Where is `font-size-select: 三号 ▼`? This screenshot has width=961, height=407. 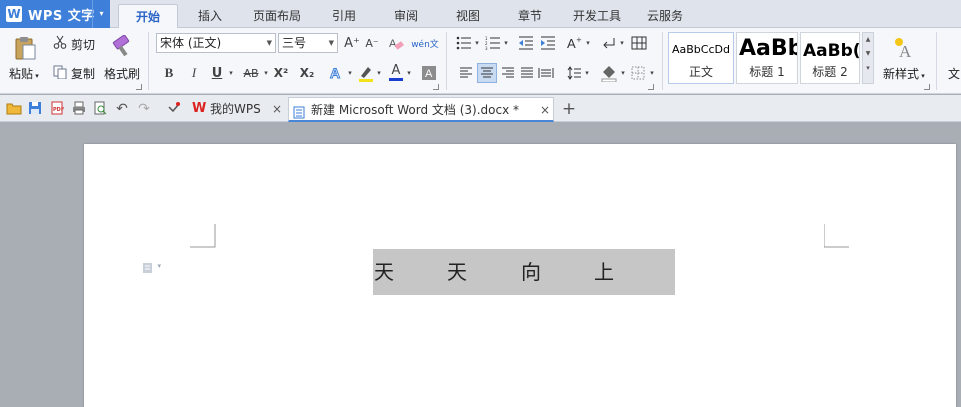
font-size-select: 三号 ▼ is located at coordinates (308, 43).